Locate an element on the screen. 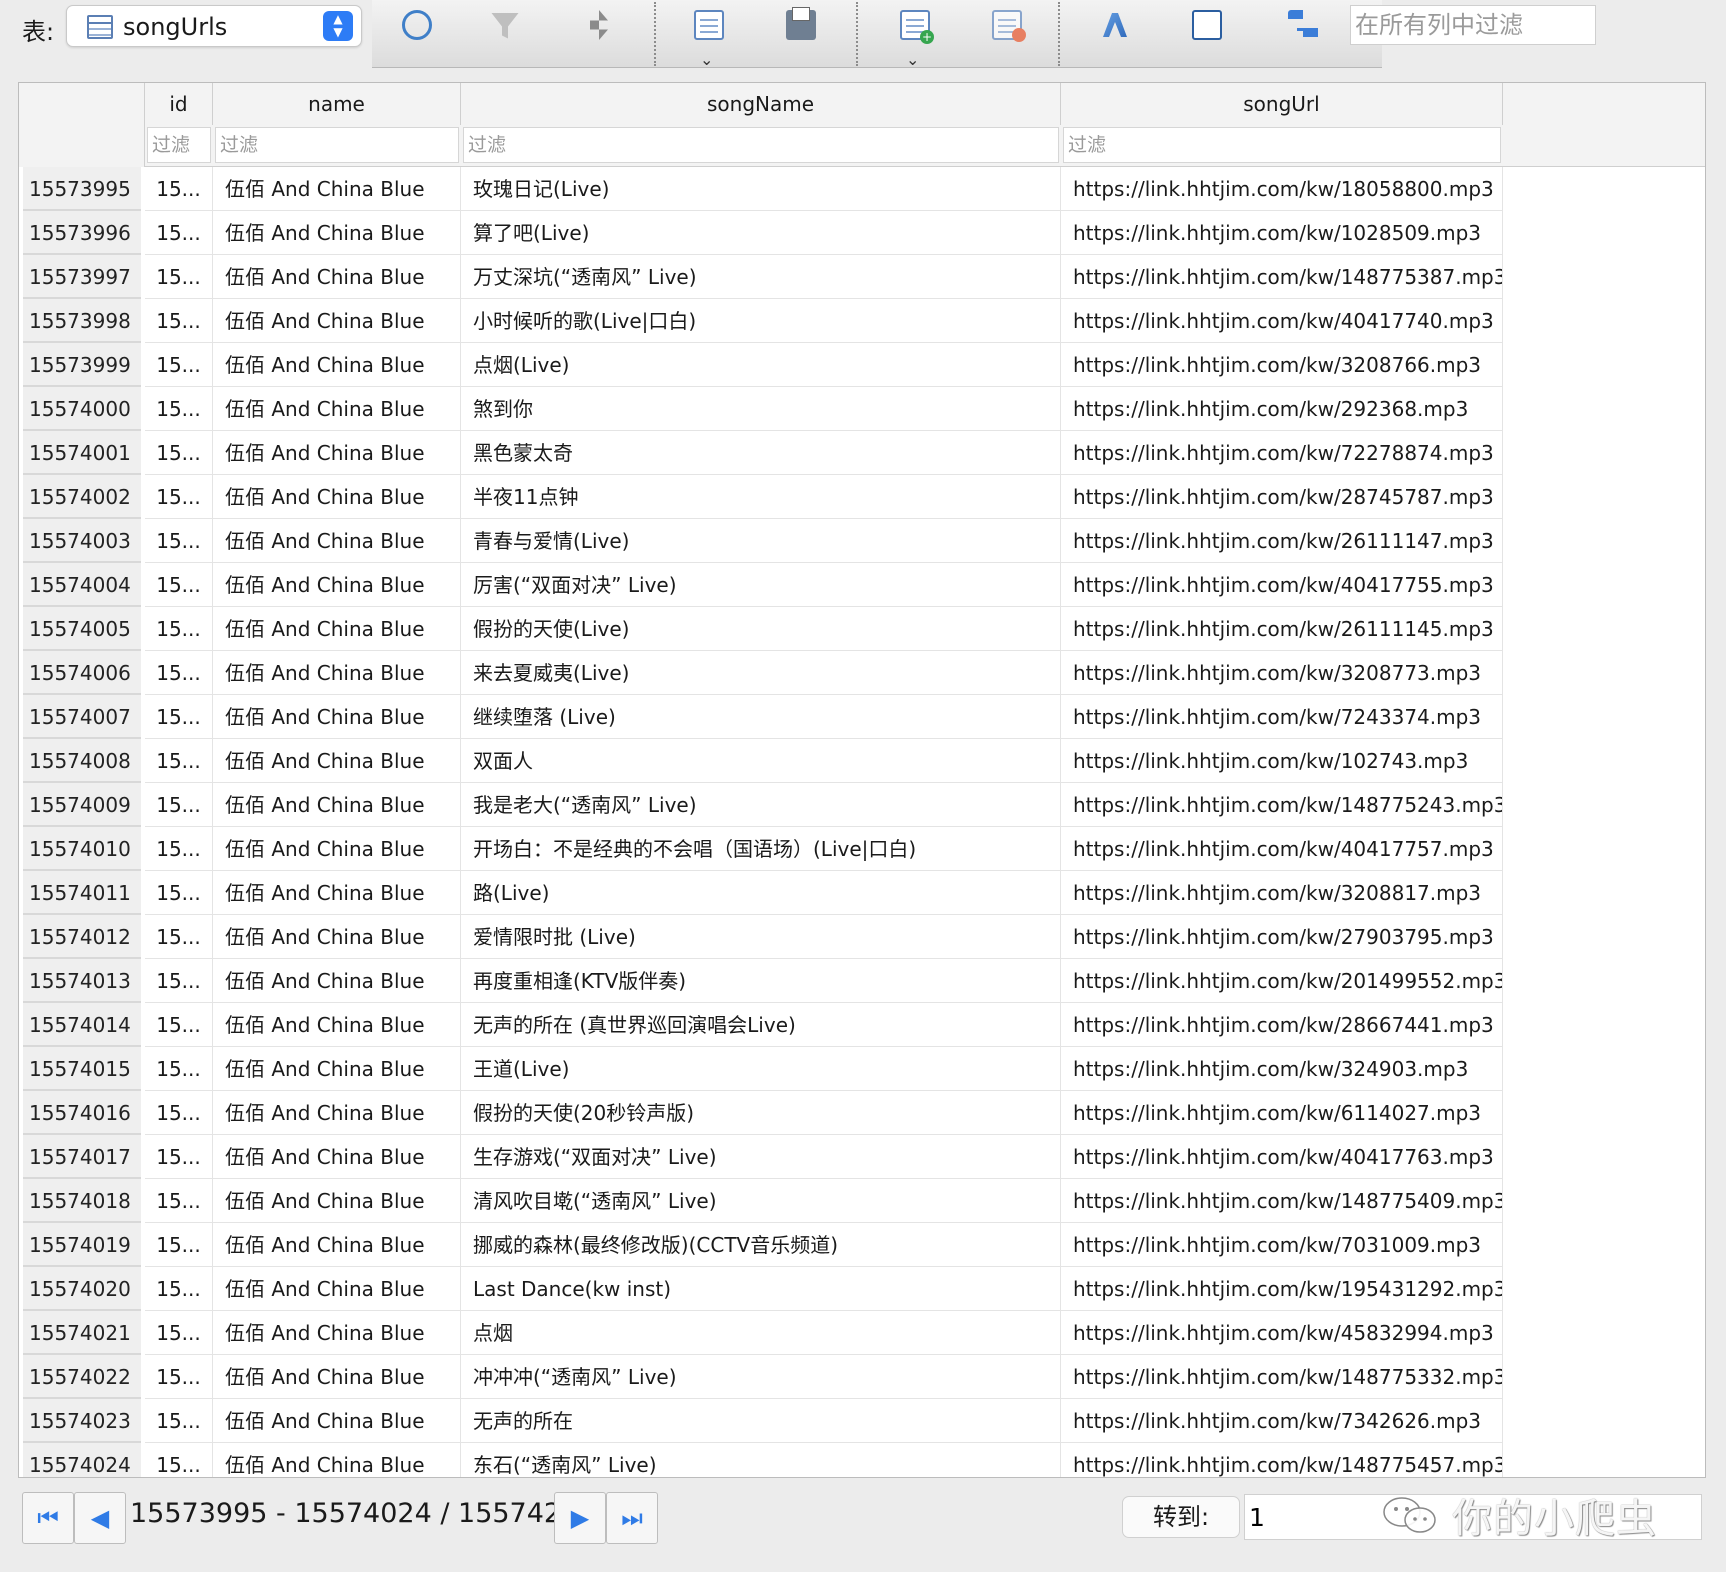 The width and height of the screenshot is (1726, 1572). songname-cell: 开场白：不是经典的不会唱（国语场）(Live|口白) is located at coordinates (761, 849).